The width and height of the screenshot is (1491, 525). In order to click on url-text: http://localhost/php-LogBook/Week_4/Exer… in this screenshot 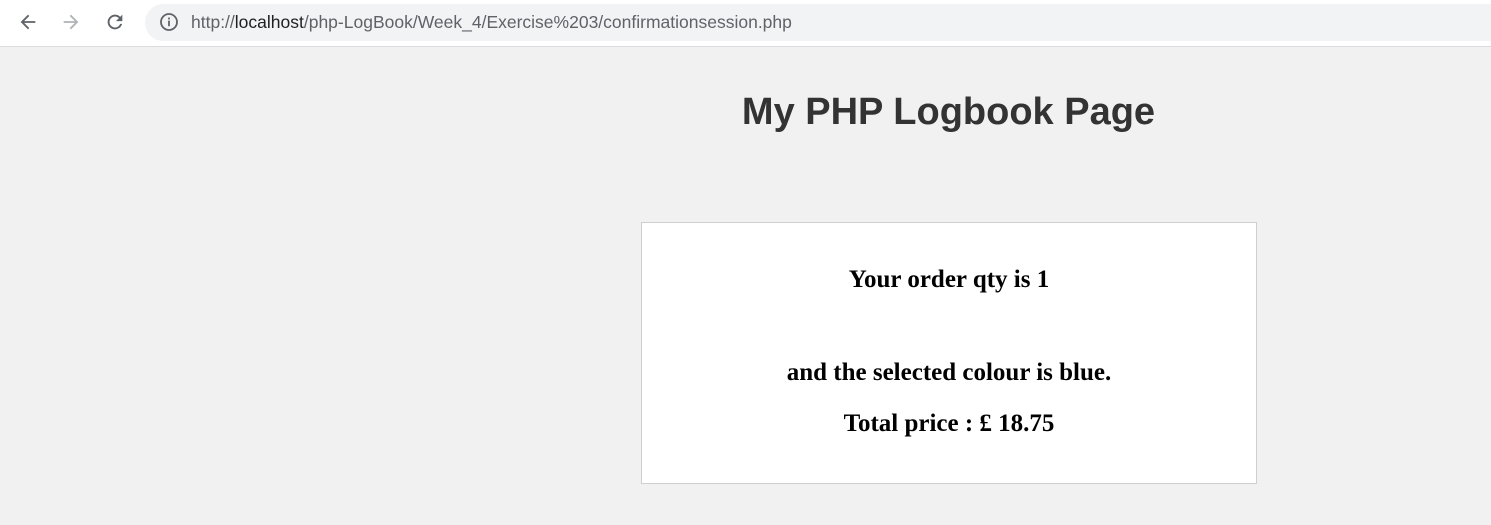, I will do `click(491, 22)`.